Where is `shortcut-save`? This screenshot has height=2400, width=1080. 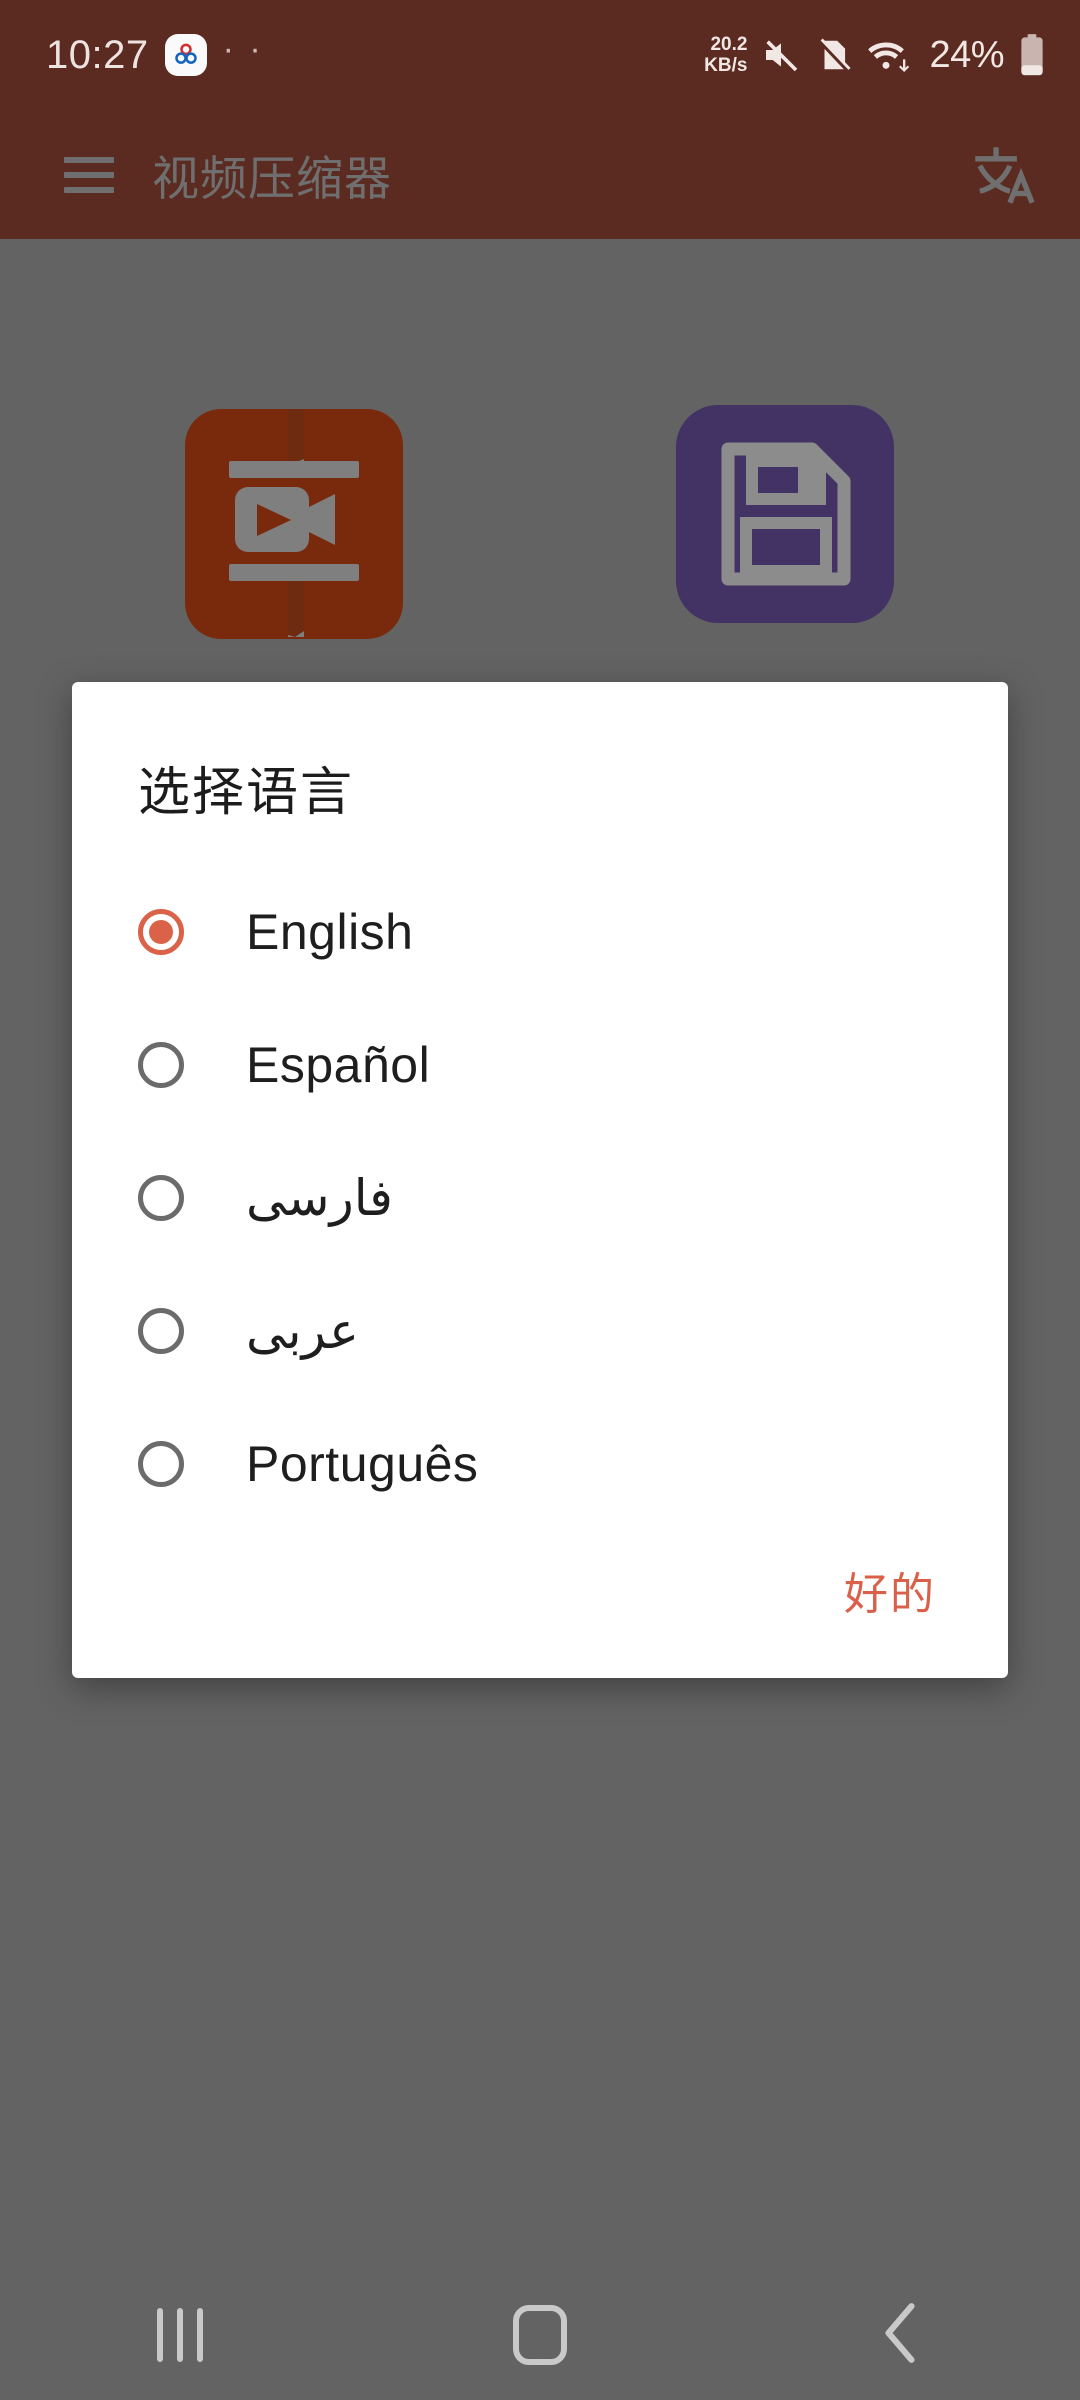
shortcut-save is located at coordinates (785, 514).